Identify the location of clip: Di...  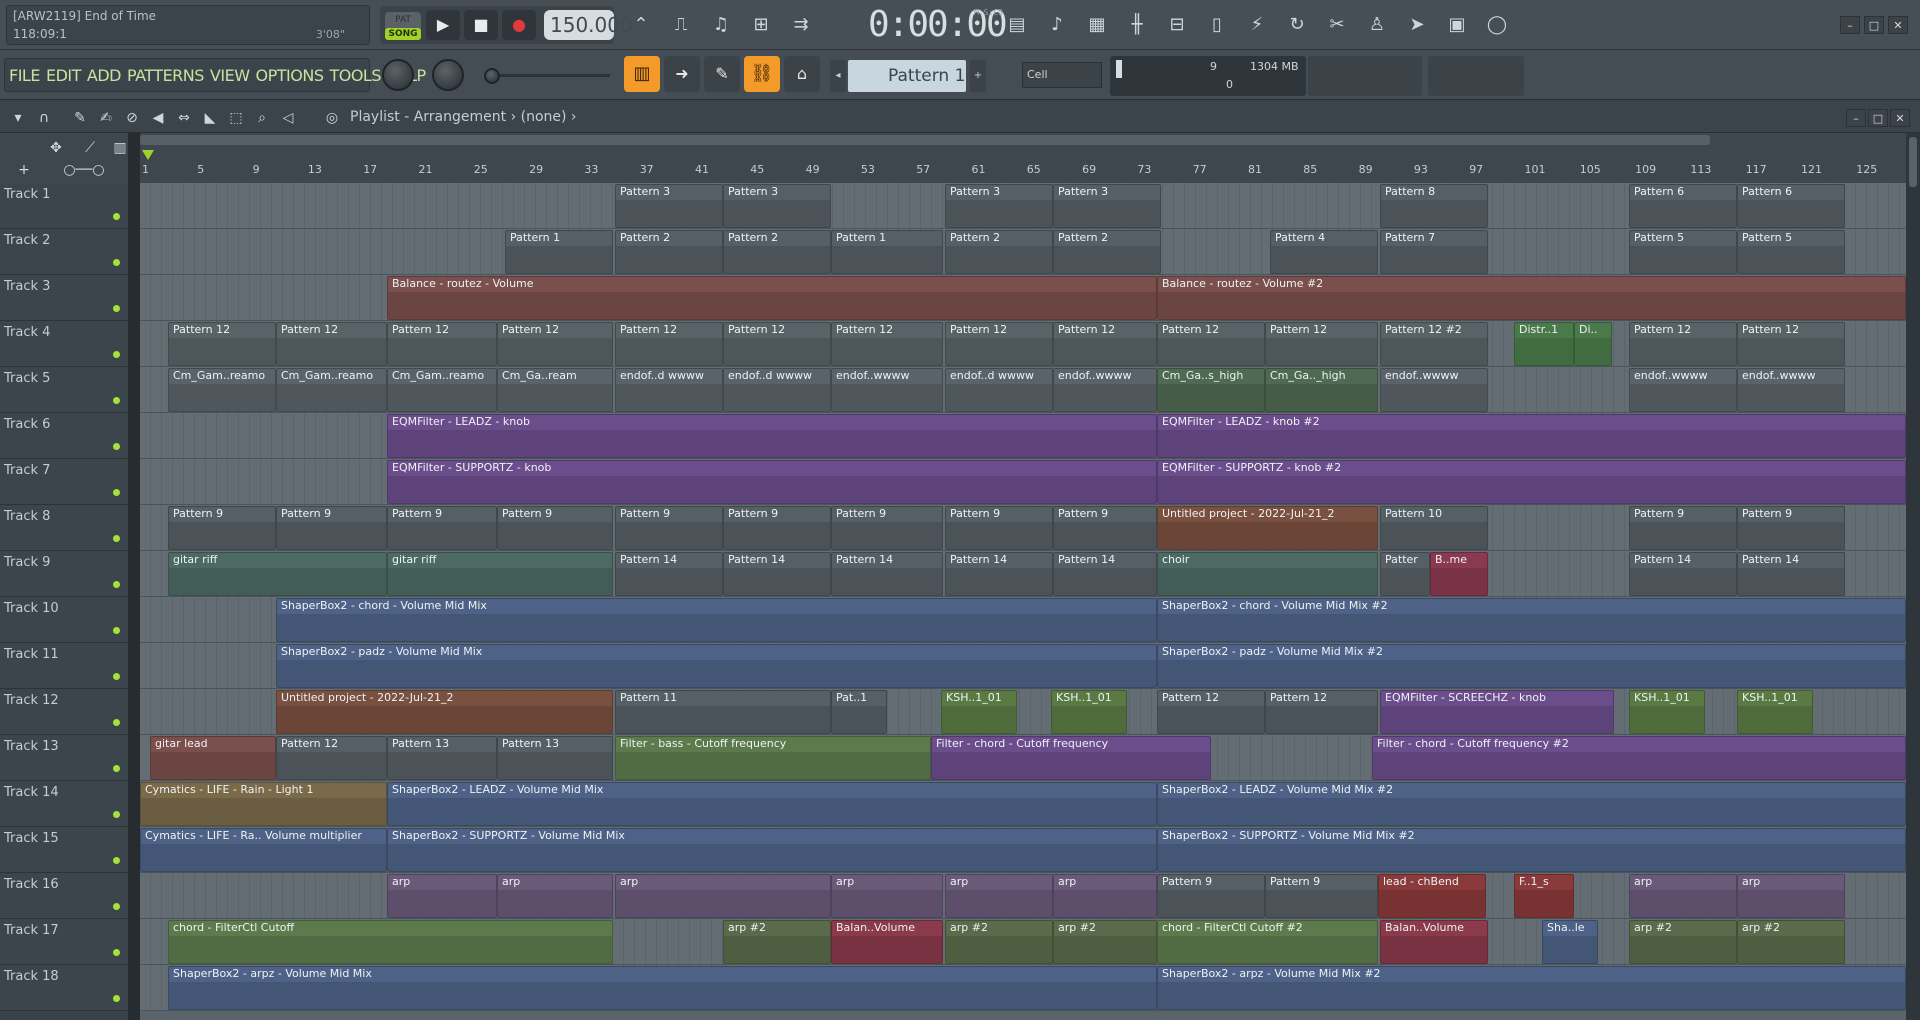
(1593, 344).